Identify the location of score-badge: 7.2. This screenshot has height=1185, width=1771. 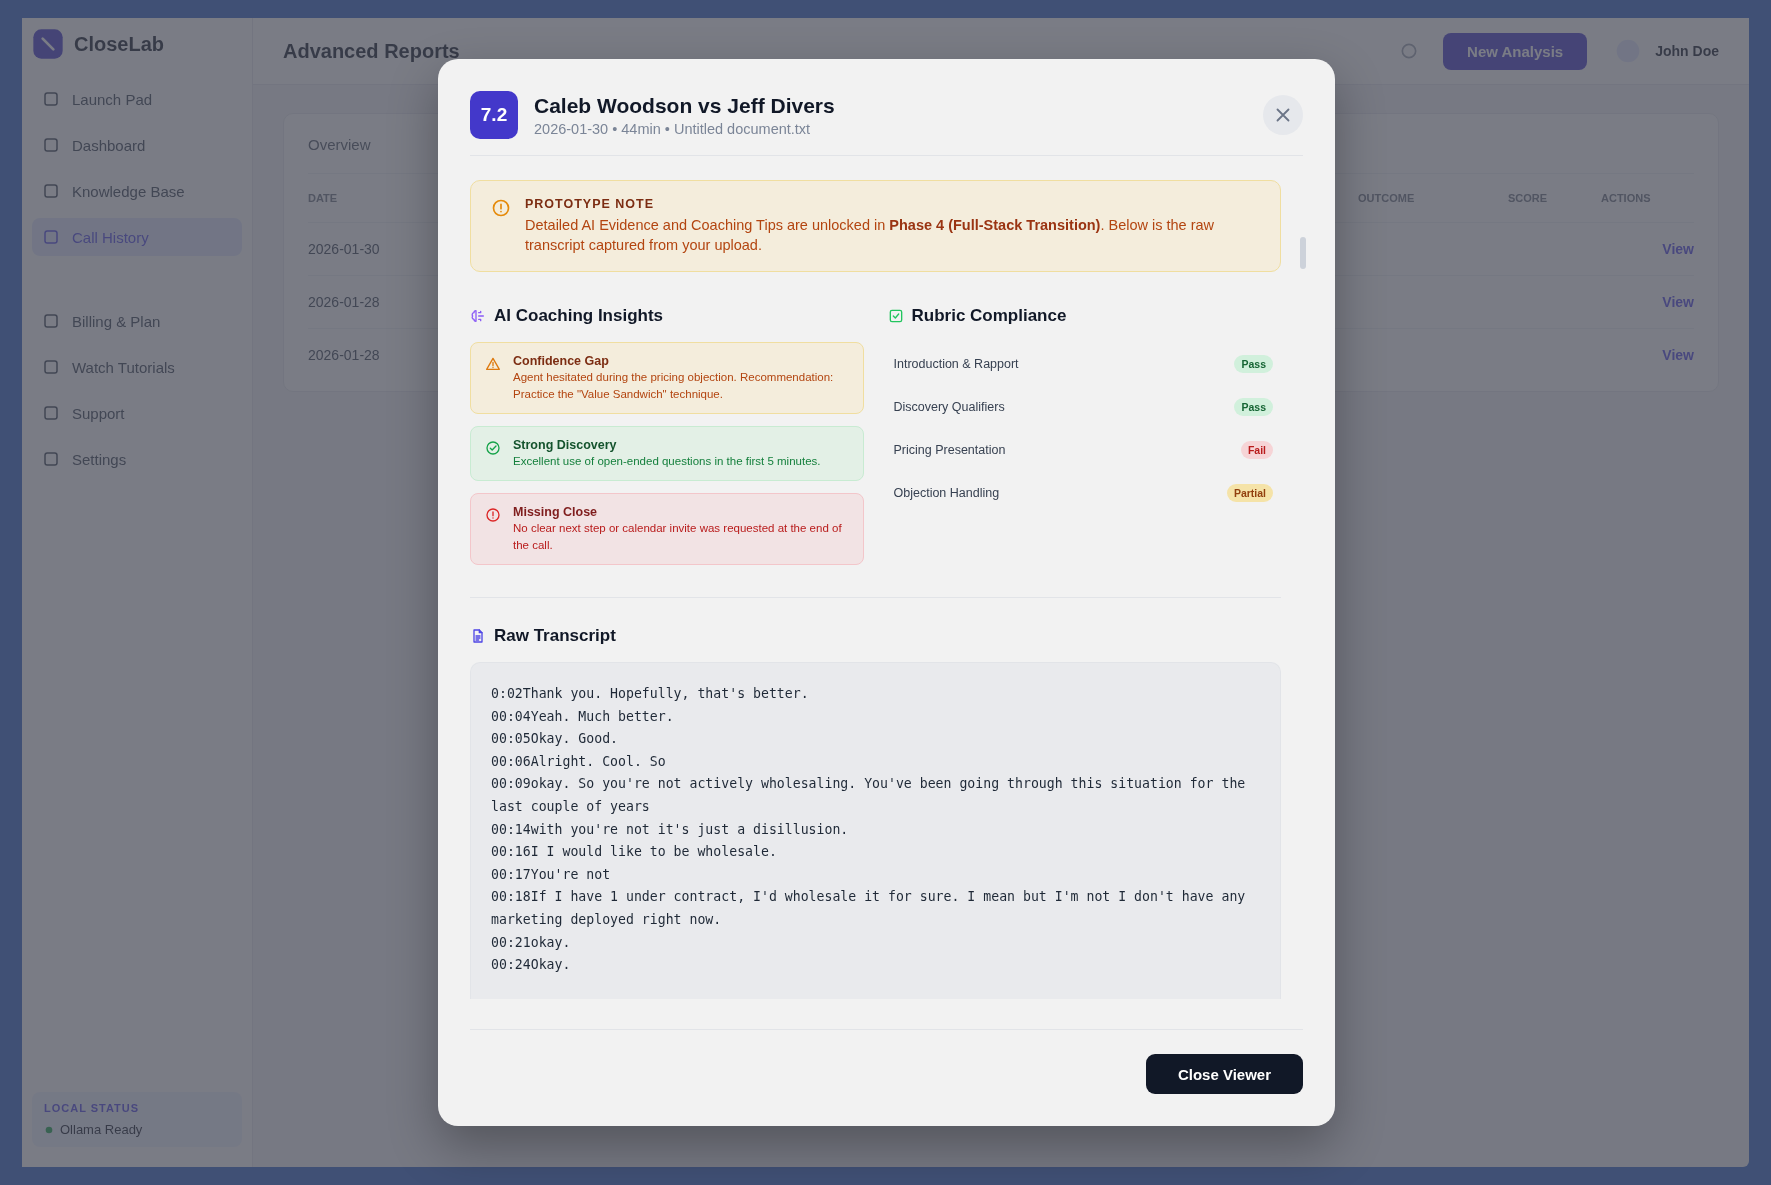
(494, 115).